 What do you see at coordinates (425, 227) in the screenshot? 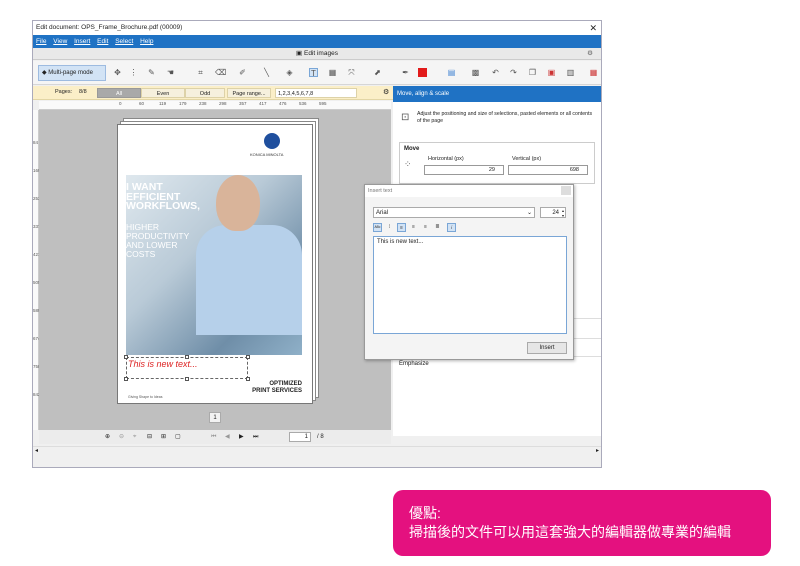
I see `align-right-icon: ≡` at bounding box center [425, 227].